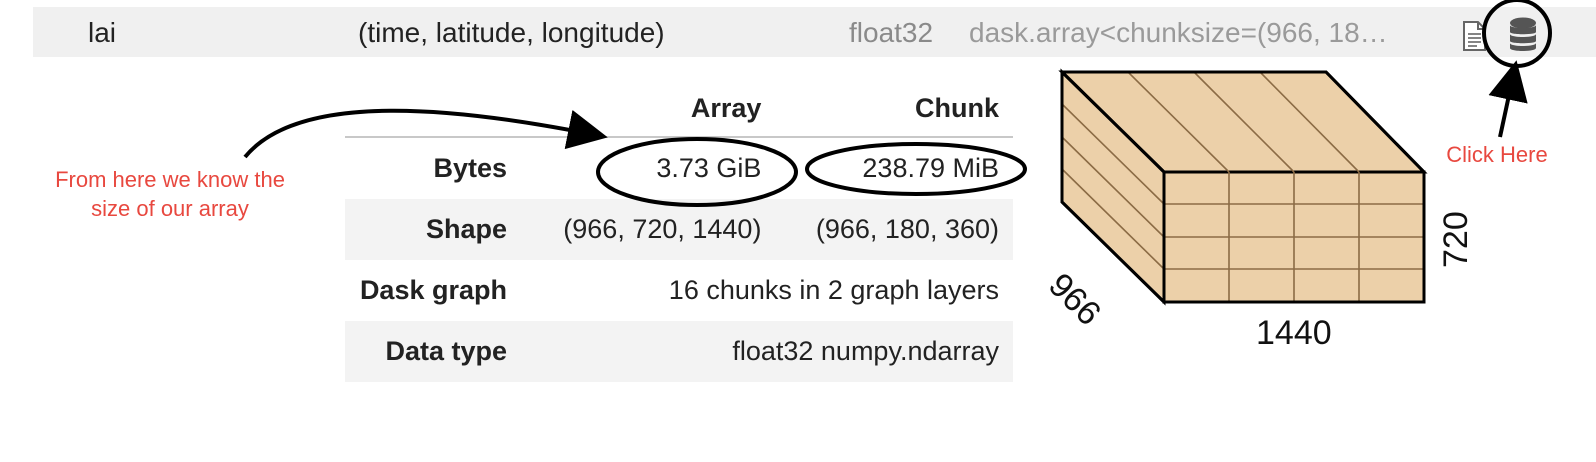 The image size is (1596, 462). What do you see at coordinates (894, 109) in the screenshot?
I see `table-header-chunk: Chunk` at bounding box center [894, 109].